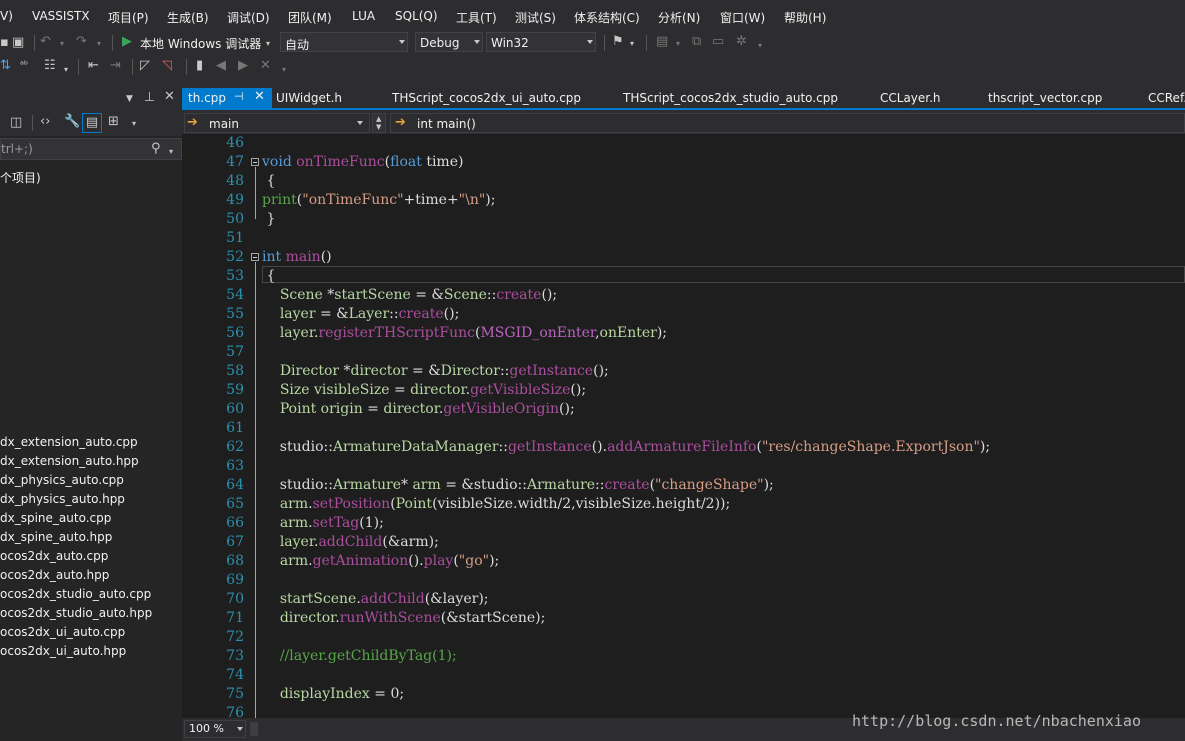 The height and width of the screenshot is (741, 1185). What do you see at coordinates (268, 44) in the screenshot?
I see `debugger-dropdown-icon: ▾` at bounding box center [268, 44].